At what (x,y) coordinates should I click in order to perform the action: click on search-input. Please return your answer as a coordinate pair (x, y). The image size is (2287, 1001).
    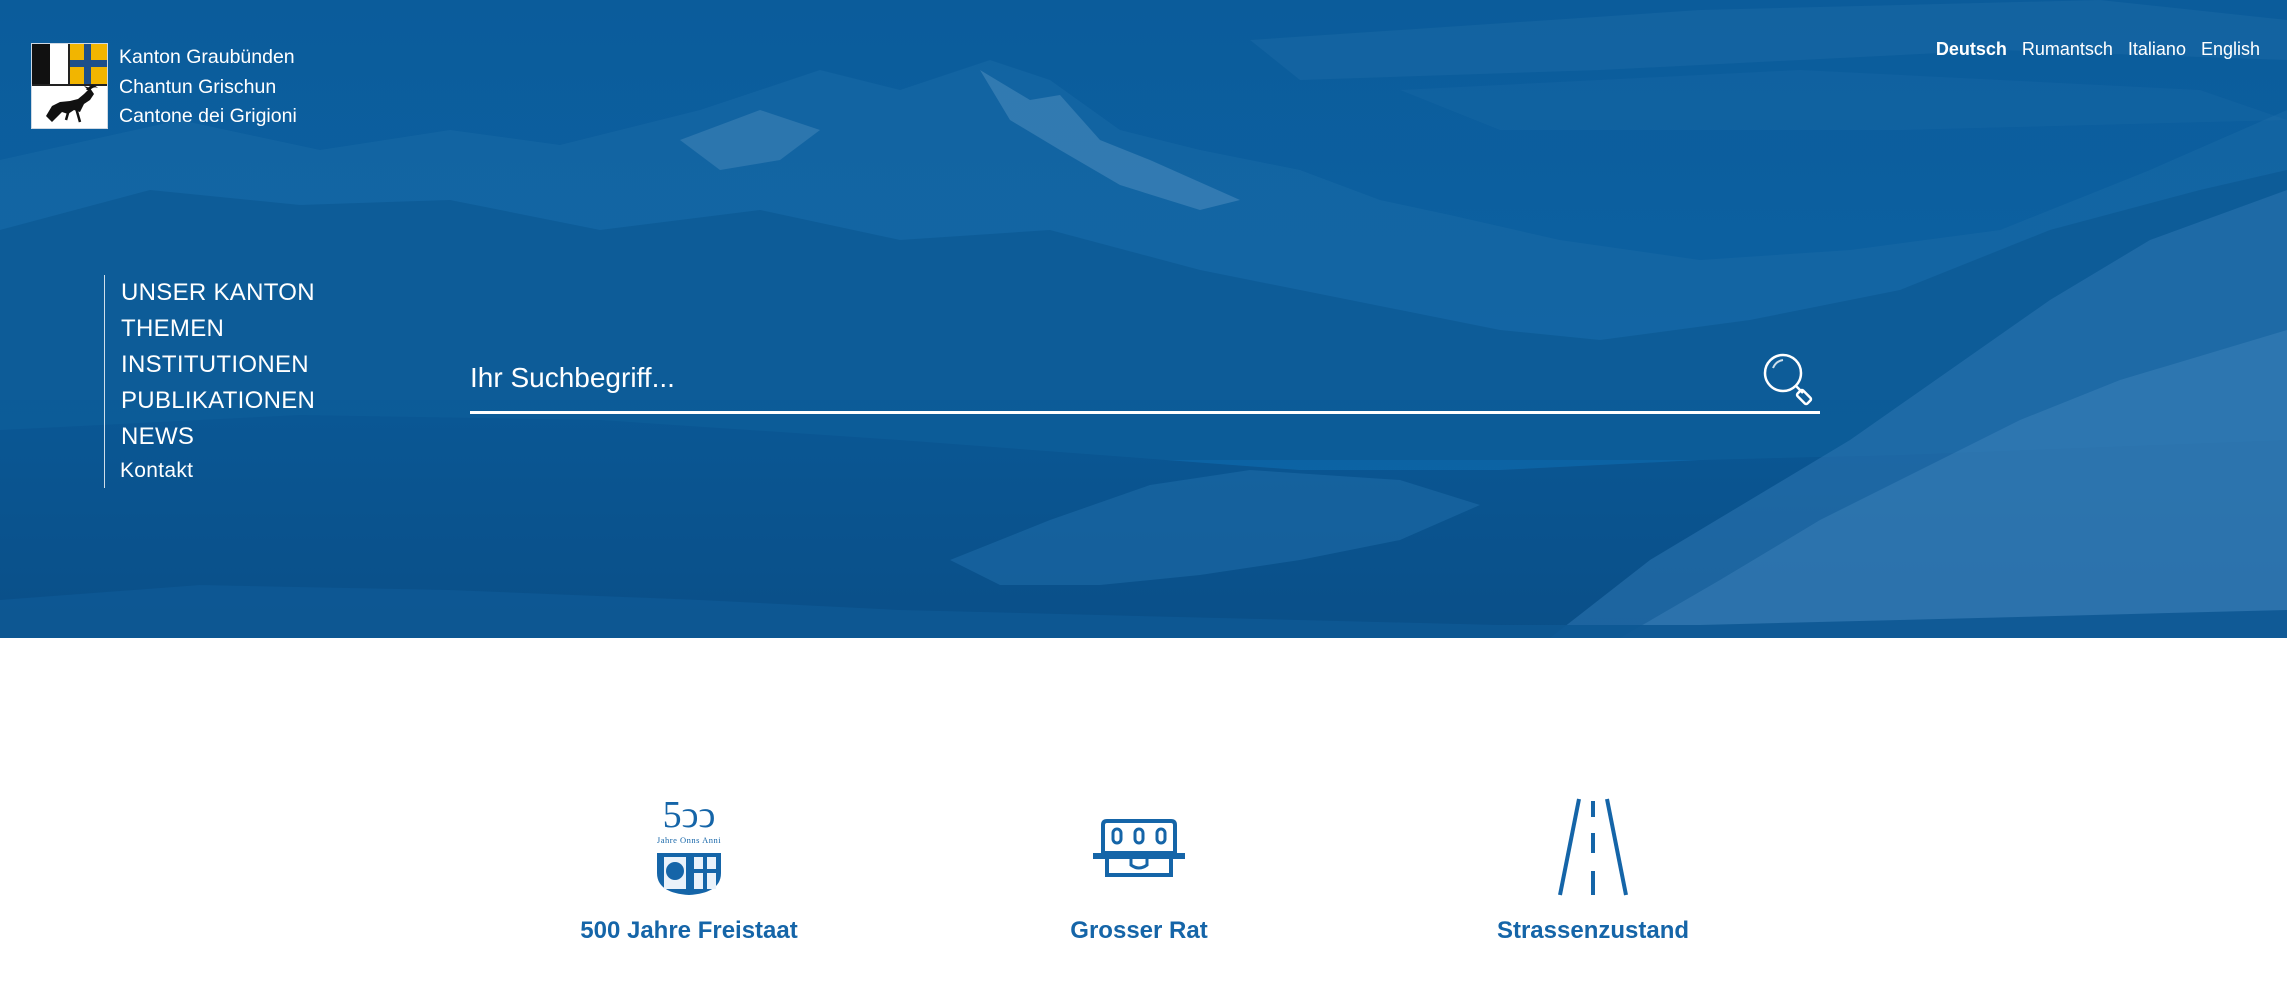
    Looking at the image, I should click on (1095, 378).